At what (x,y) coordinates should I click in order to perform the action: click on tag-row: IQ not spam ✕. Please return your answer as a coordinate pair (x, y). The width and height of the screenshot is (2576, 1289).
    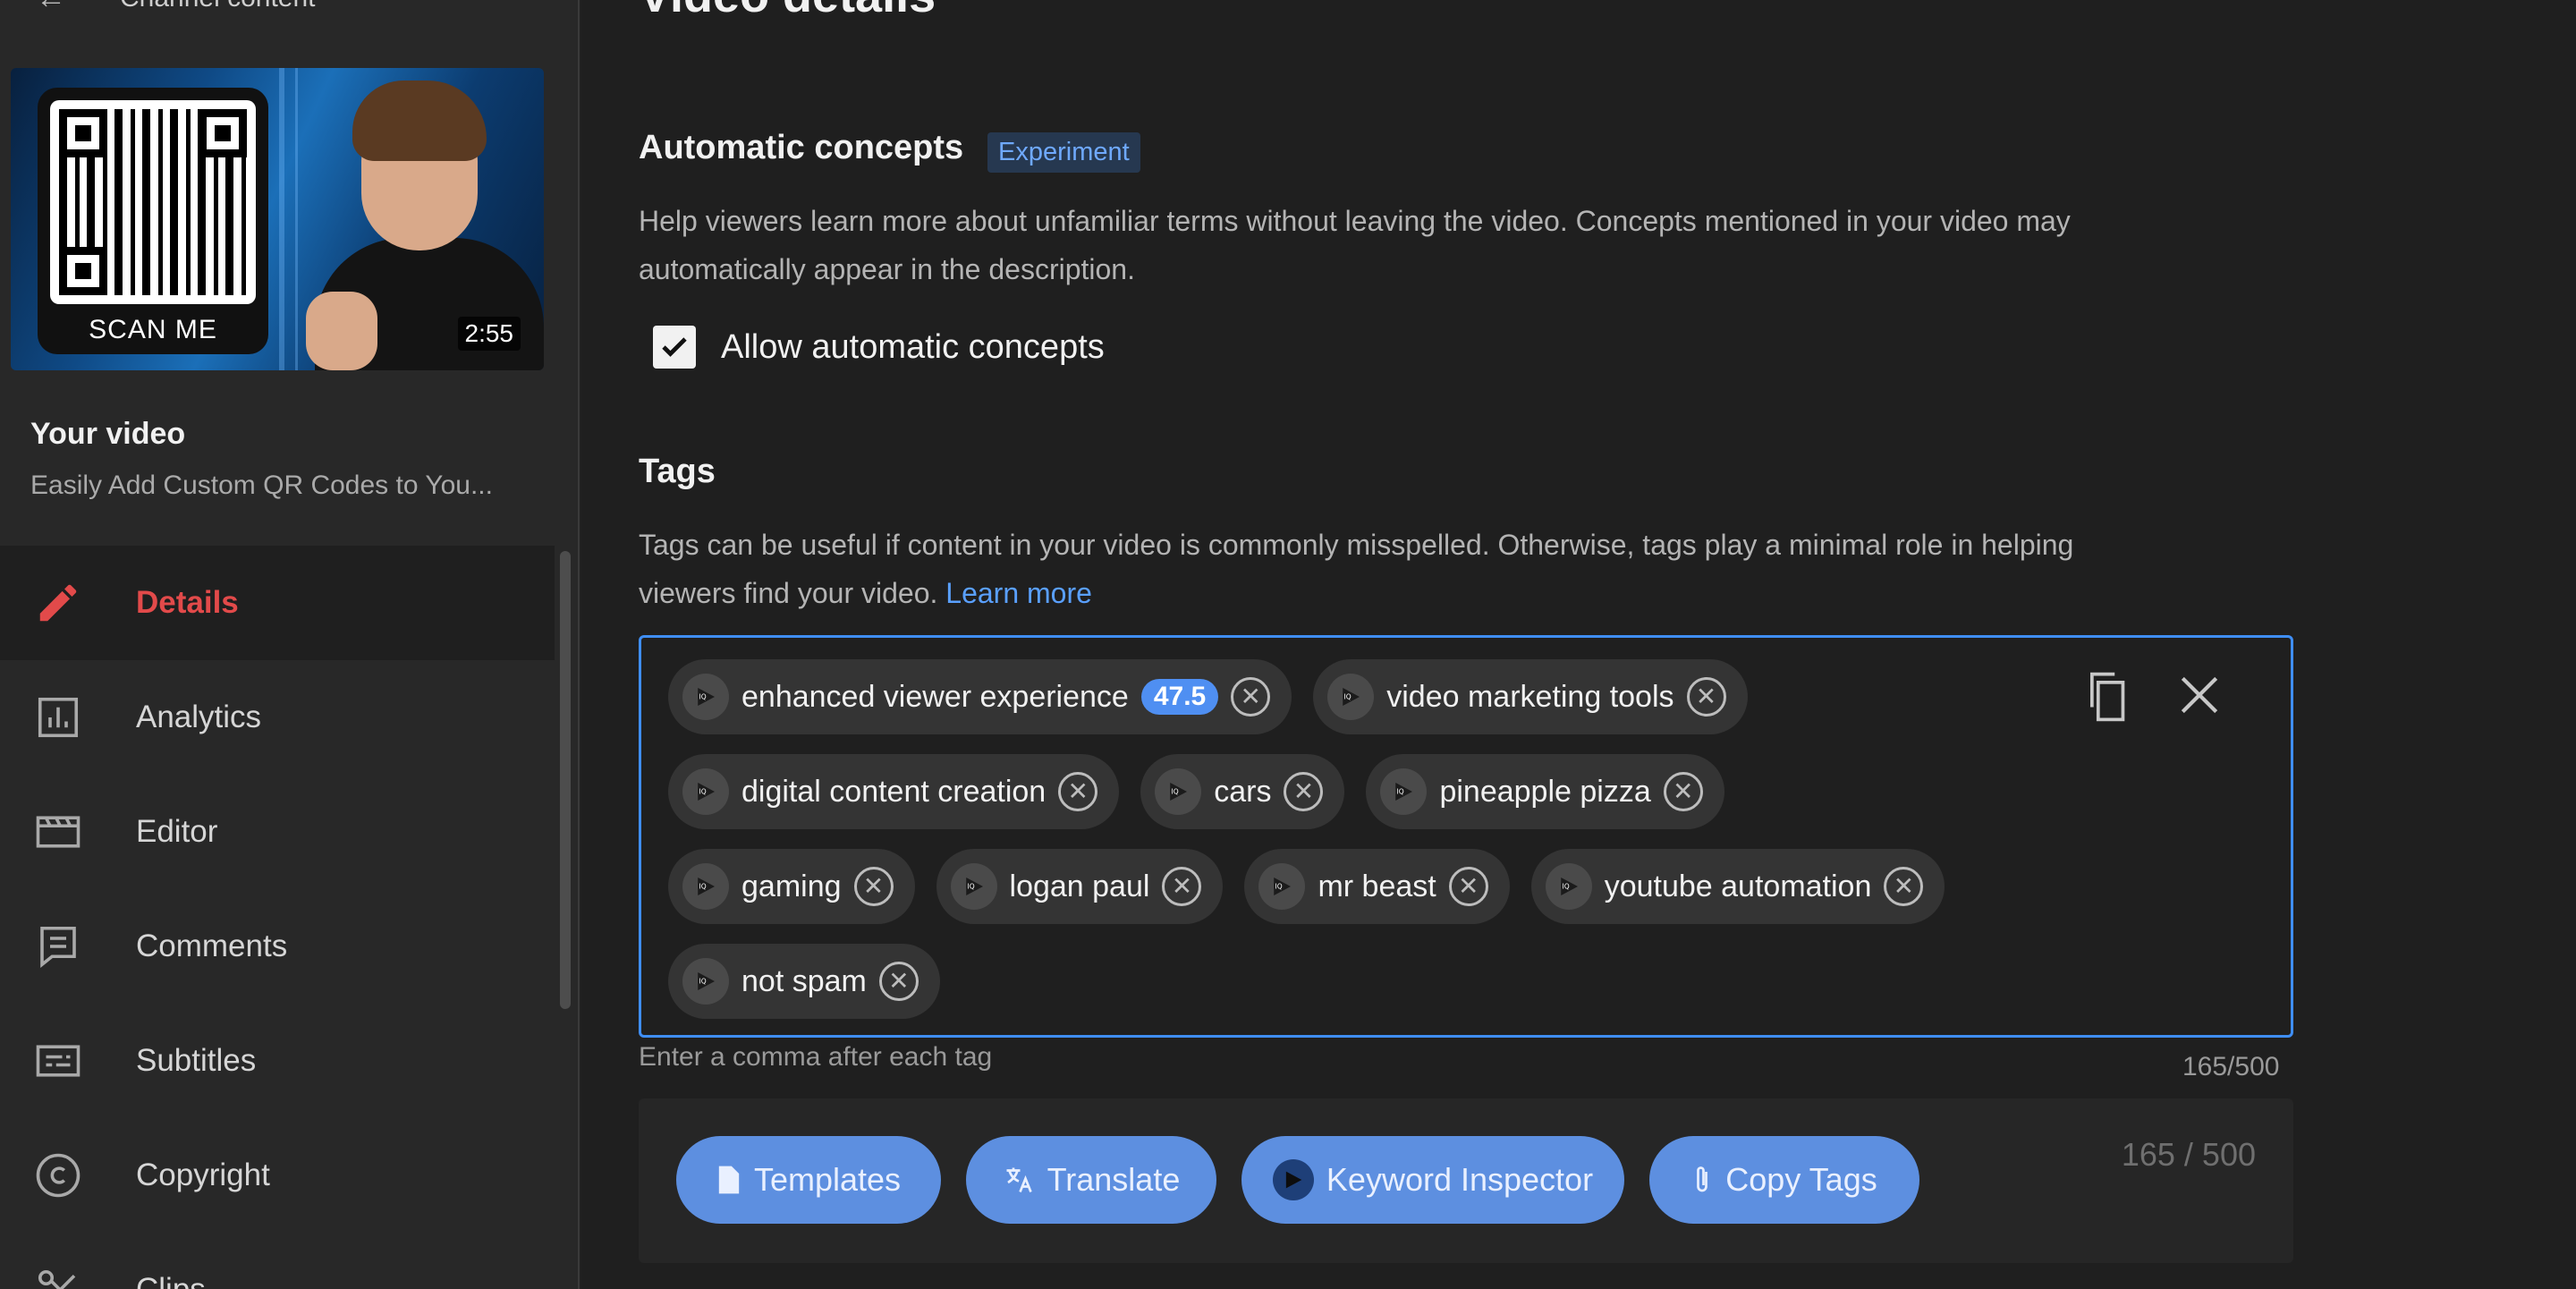
    Looking at the image, I should click on (1466, 981).